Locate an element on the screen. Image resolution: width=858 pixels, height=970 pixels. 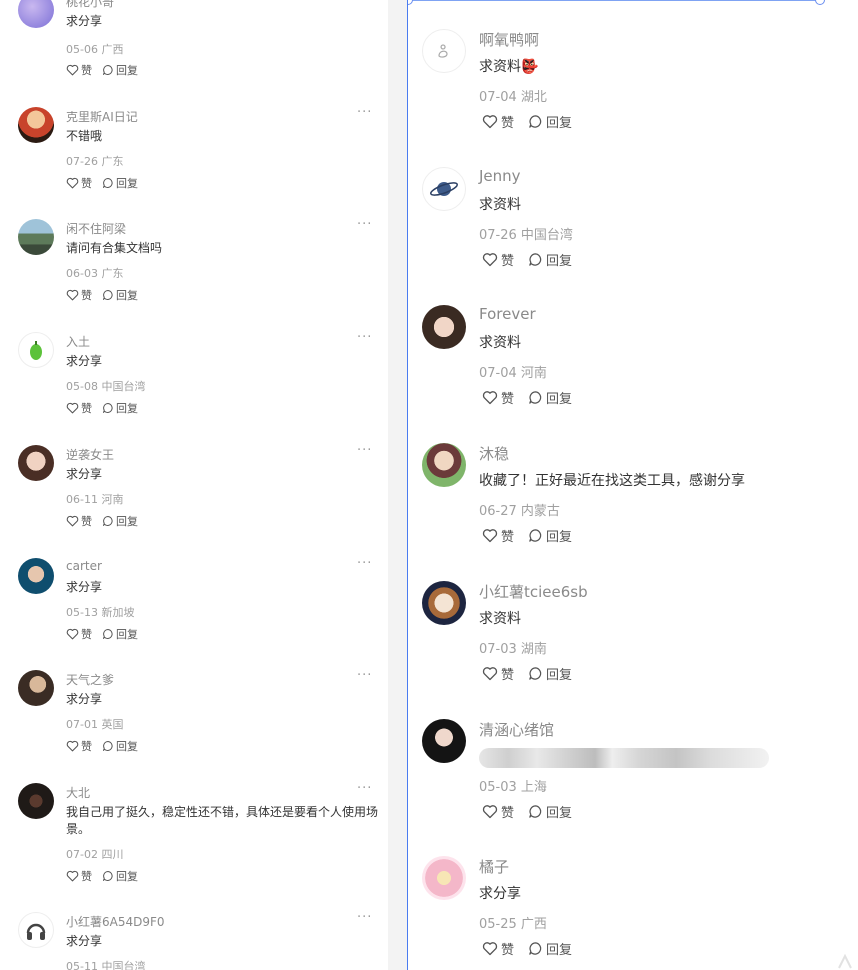
headphones-icon is located at coordinates (36, 931).